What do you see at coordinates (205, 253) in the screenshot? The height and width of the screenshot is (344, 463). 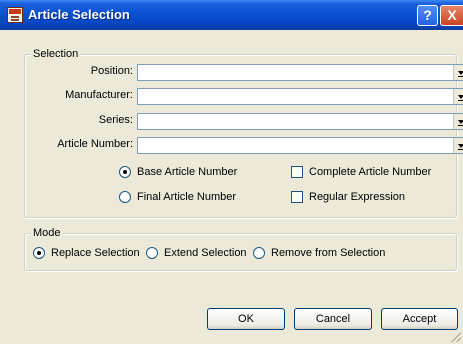 I see `extend-selection-label: Extend Selection` at bounding box center [205, 253].